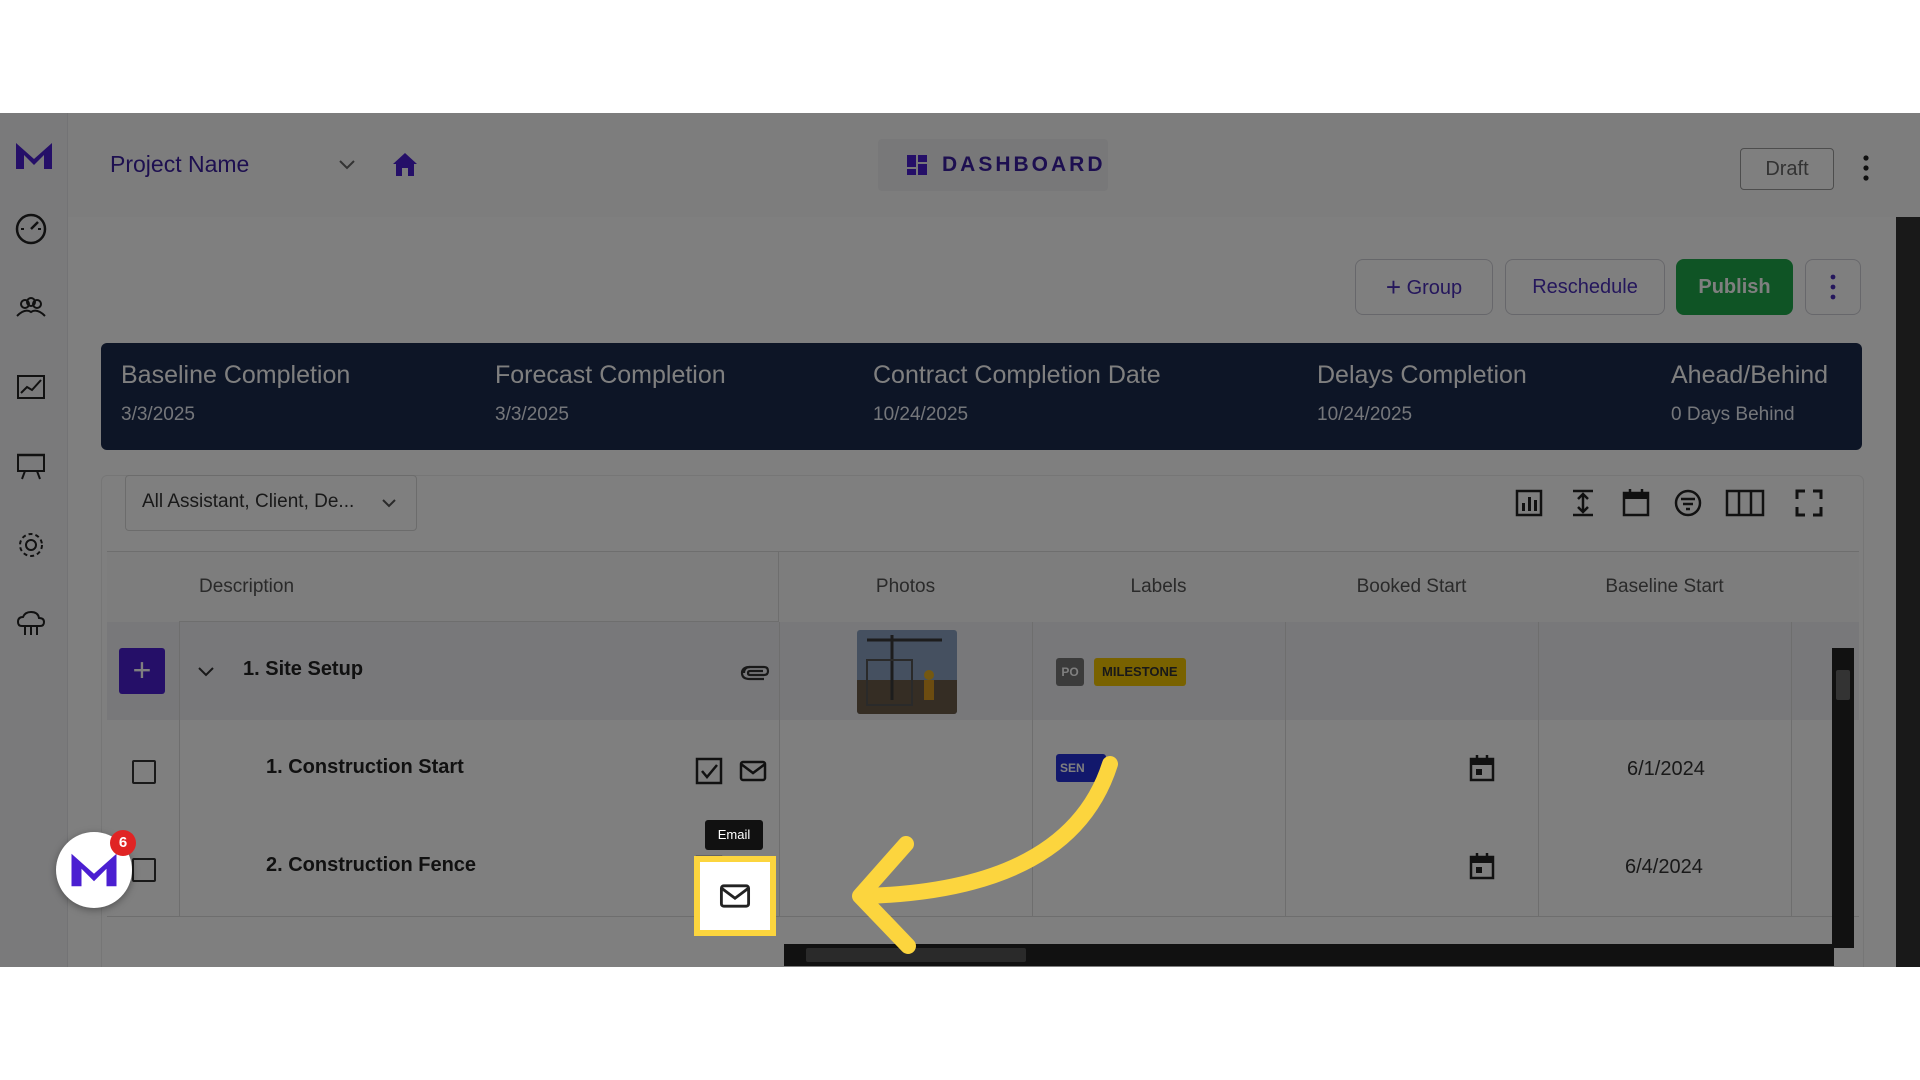 The width and height of the screenshot is (1920, 1080). Describe the element at coordinates (985, 855) in the screenshot. I see `callout-arrow-icon` at that location.